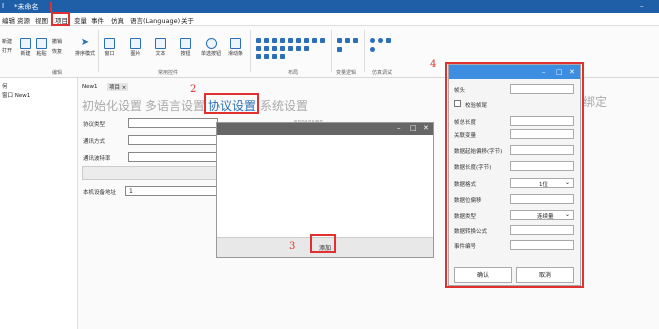 The height and width of the screenshot is (329, 659). I want to click on arrange-button: ➤ 排序模式, so click(85, 47).